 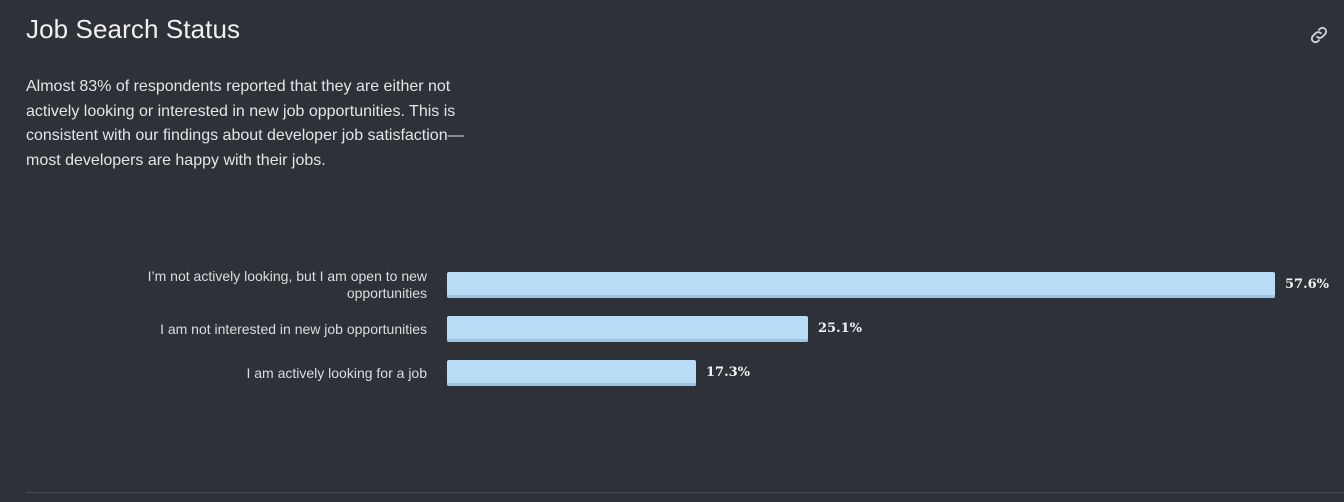 What do you see at coordinates (1307, 284) in the screenshot?
I see `bar-value-label: 57.6%` at bounding box center [1307, 284].